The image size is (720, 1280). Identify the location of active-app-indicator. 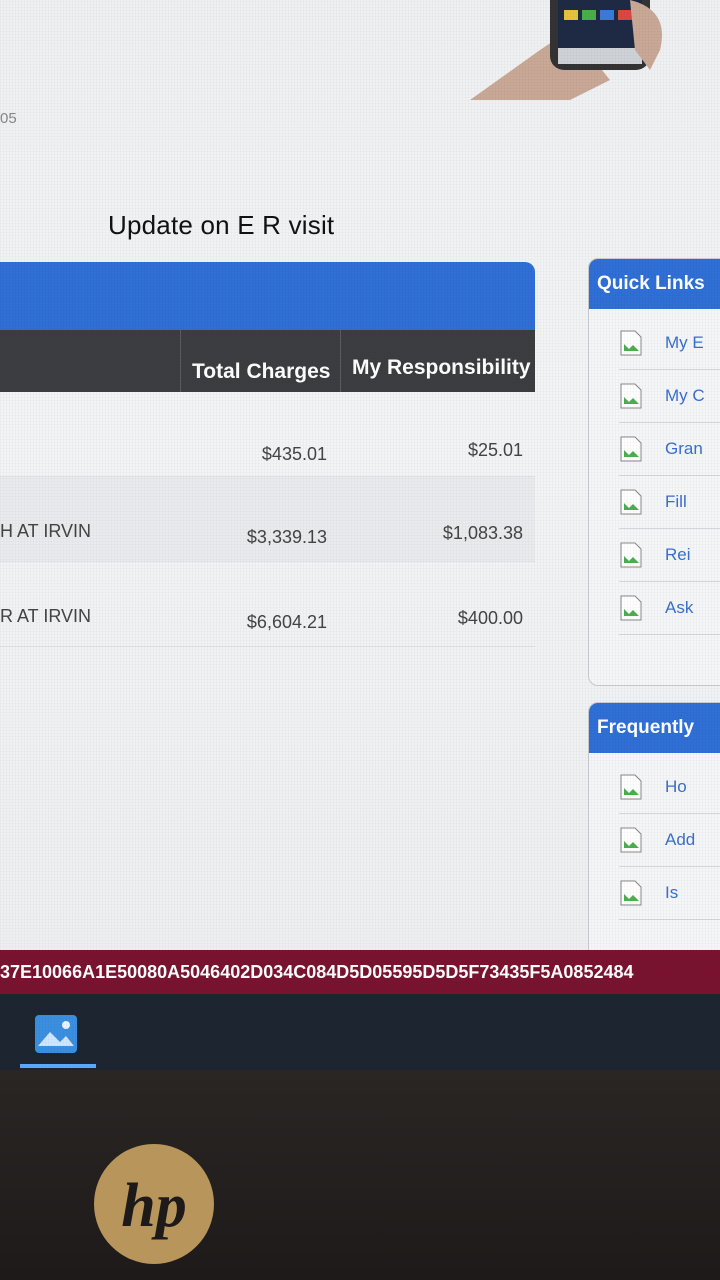
(58, 1066).